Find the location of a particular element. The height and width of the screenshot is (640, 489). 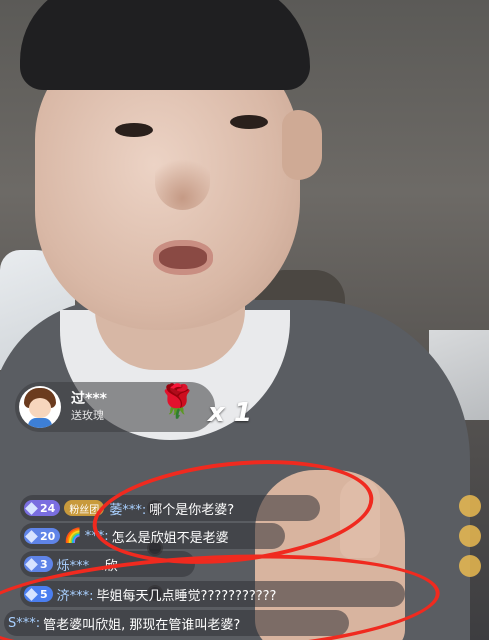

chat-message: 24 粉丝团 萎***: 哪个是你老婆? is located at coordinates (170, 508).